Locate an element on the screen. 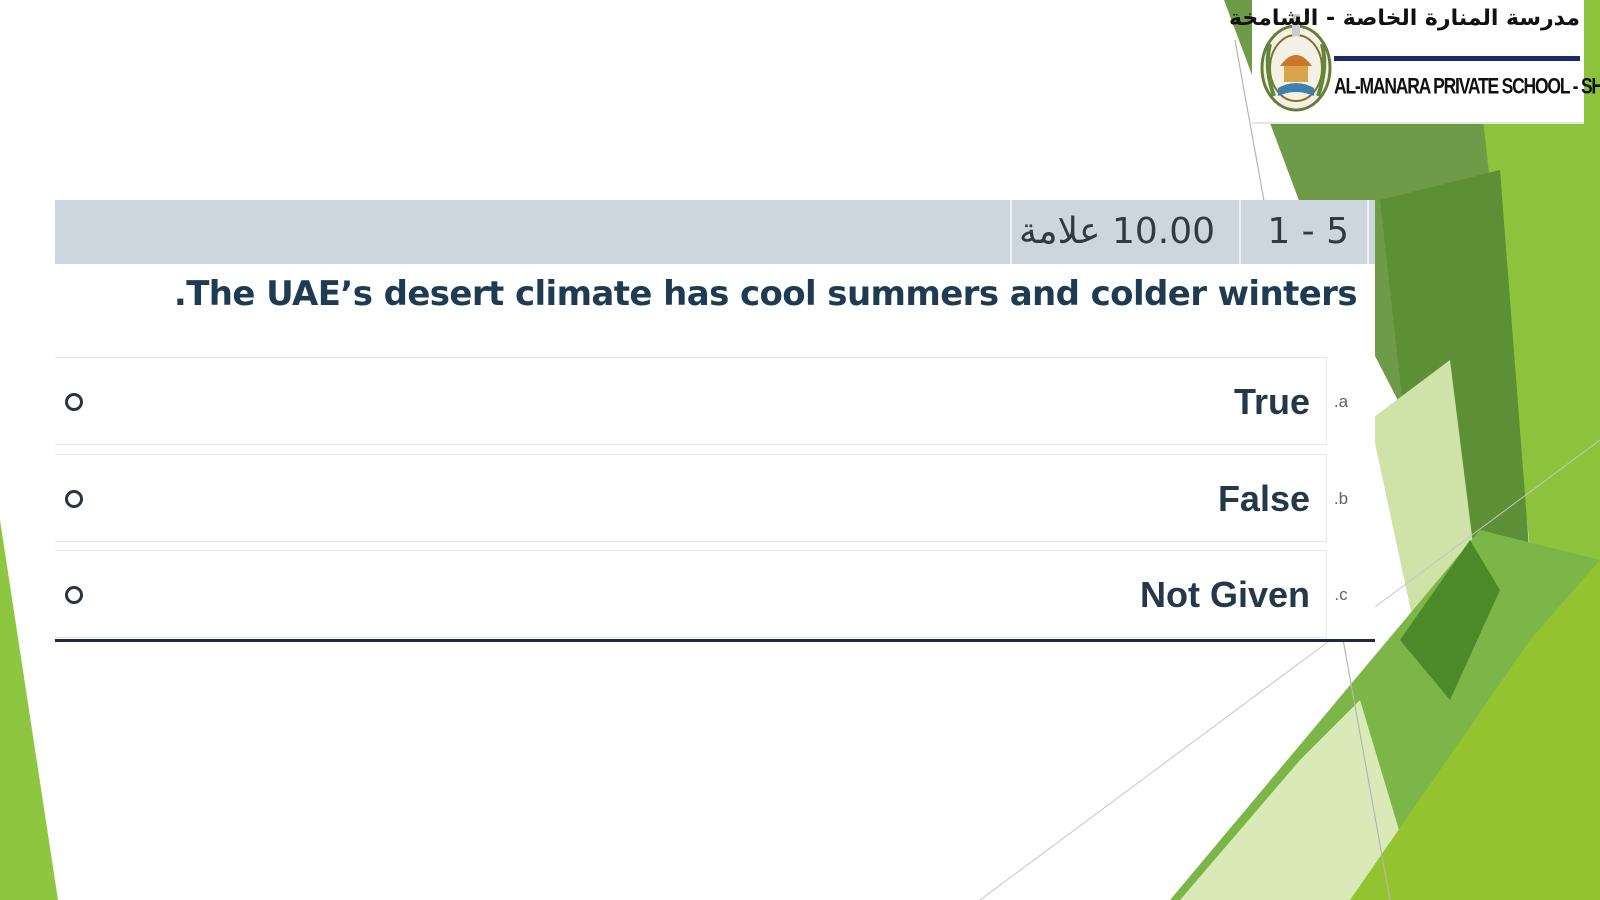 This screenshot has height=900, width=1600. left-green-stripe is located at coordinates (29, 710).